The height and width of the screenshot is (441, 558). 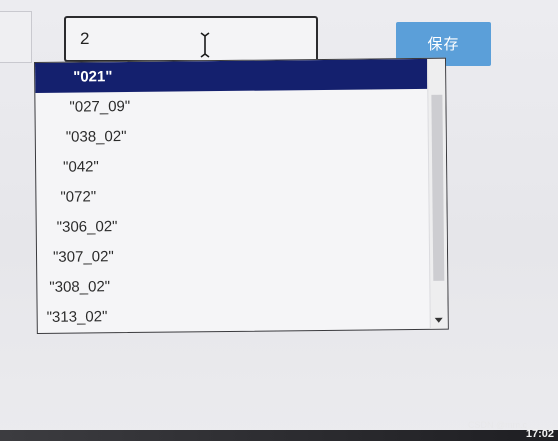 I want to click on taskbar-clock: 17:02, so click(x=539, y=434).